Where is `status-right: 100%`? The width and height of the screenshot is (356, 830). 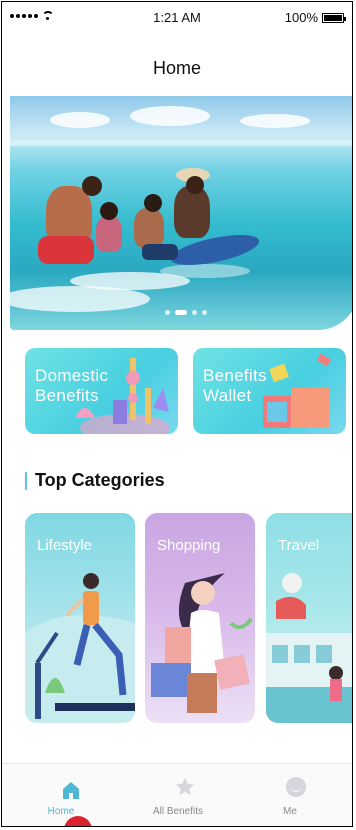 status-right: 100% is located at coordinates (315, 17).